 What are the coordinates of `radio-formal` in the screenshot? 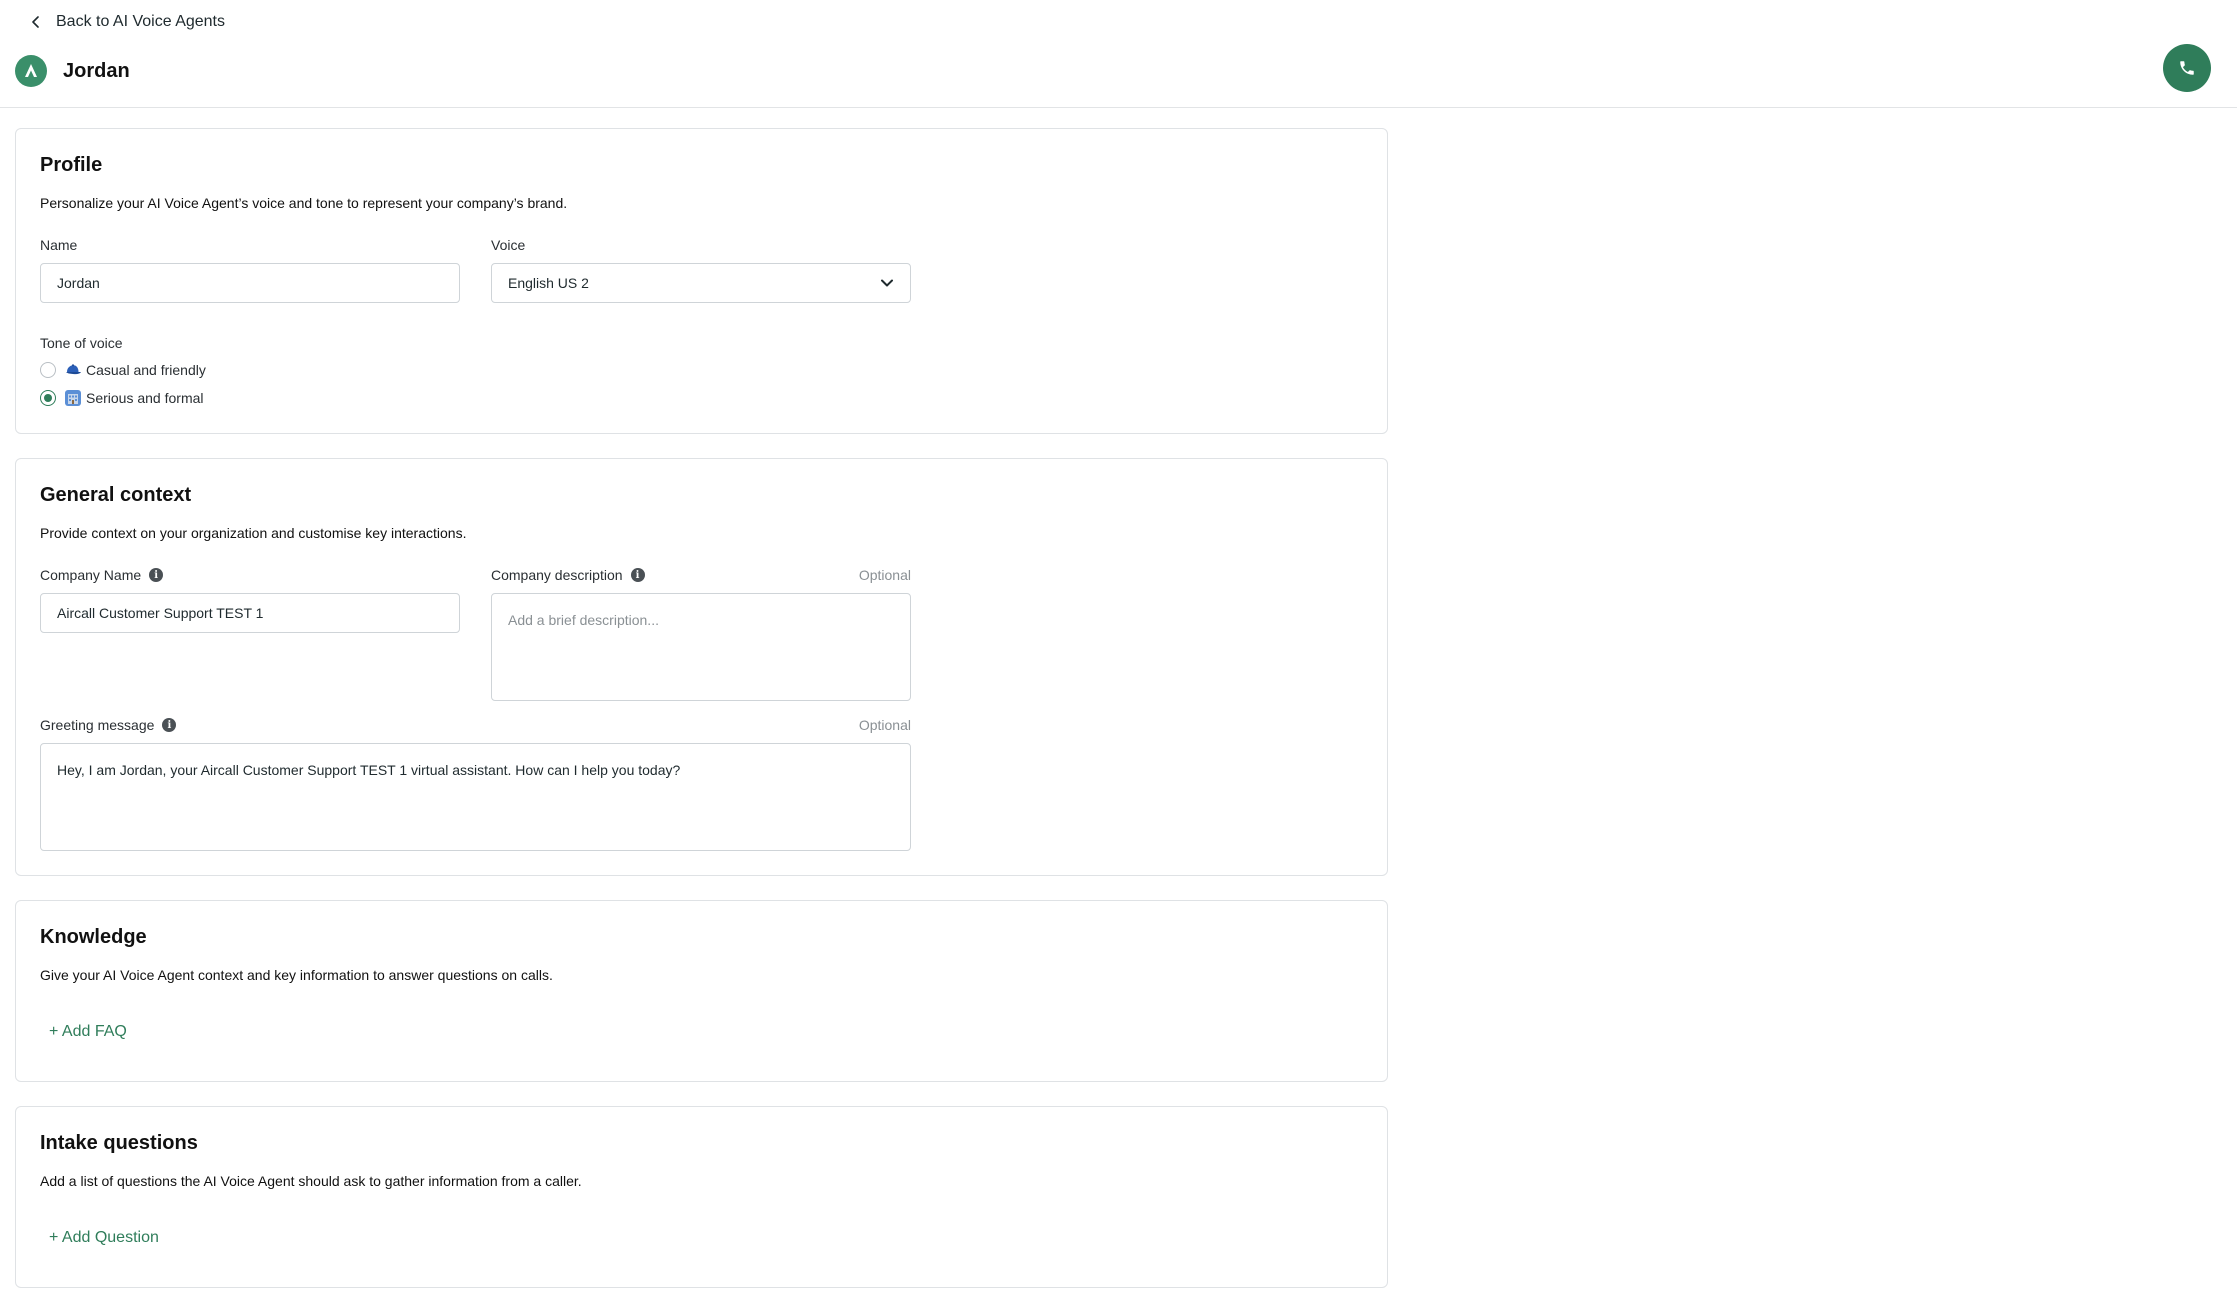 It's located at (48, 398).